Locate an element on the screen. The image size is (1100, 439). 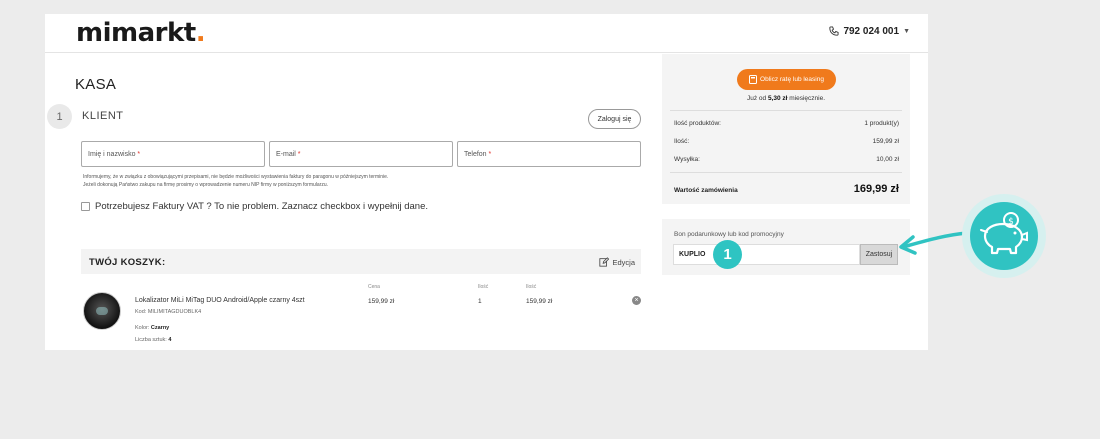
phone-number: 792 024 001 is located at coordinates (871, 31).